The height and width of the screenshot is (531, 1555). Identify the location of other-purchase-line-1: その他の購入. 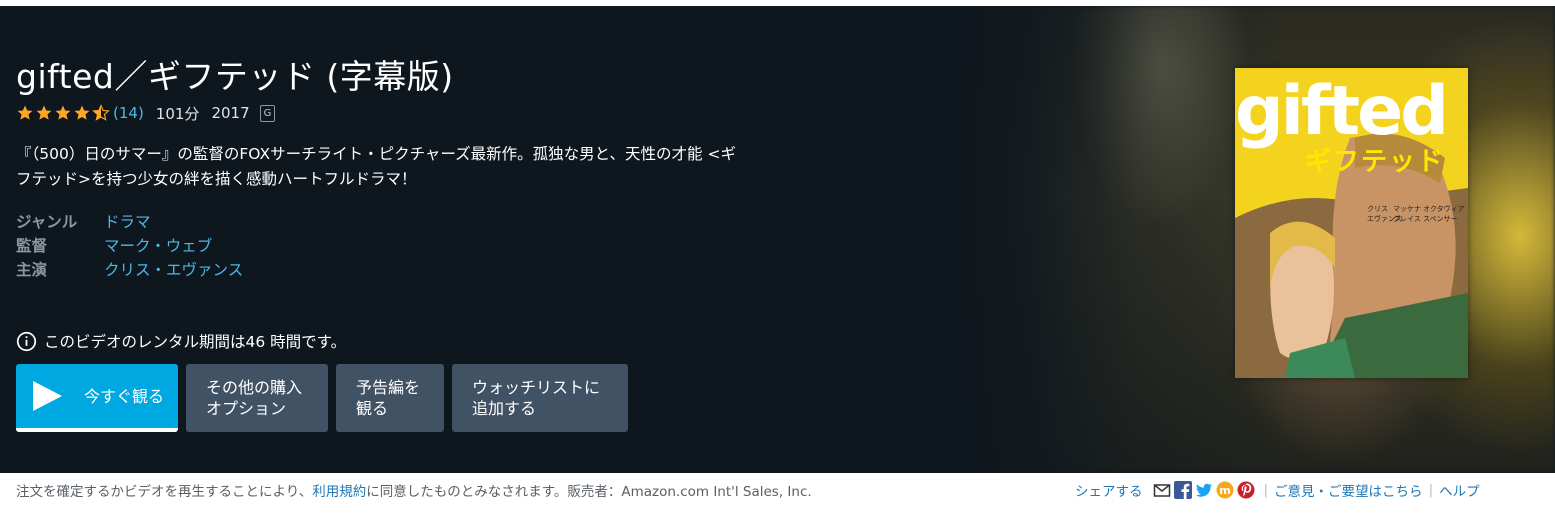
(254, 387).